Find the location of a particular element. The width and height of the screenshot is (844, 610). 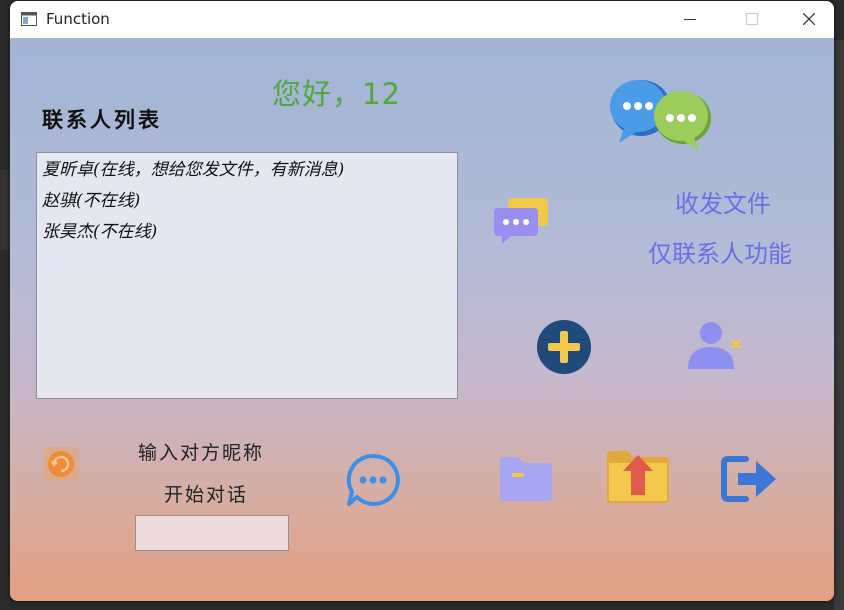

maximize-icon is located at coordinates (752, 19).